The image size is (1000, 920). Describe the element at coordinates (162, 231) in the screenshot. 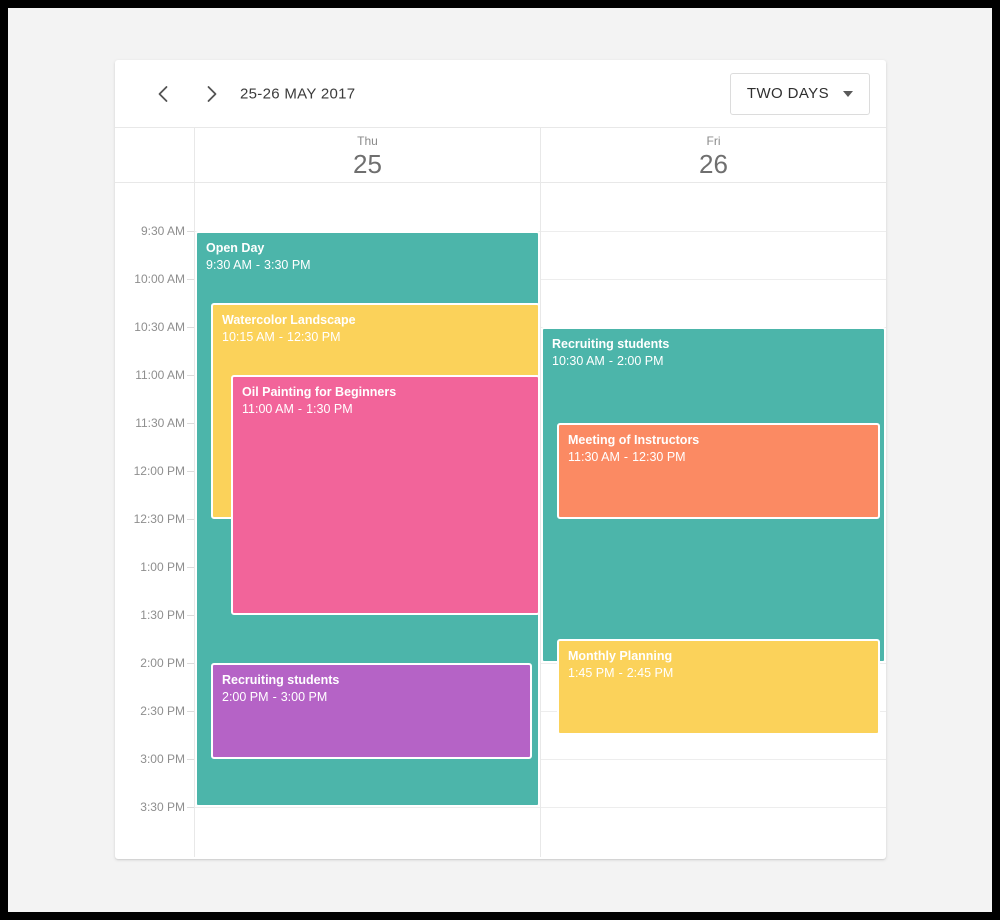

I see `time-label: 9:30 AM` at that location.